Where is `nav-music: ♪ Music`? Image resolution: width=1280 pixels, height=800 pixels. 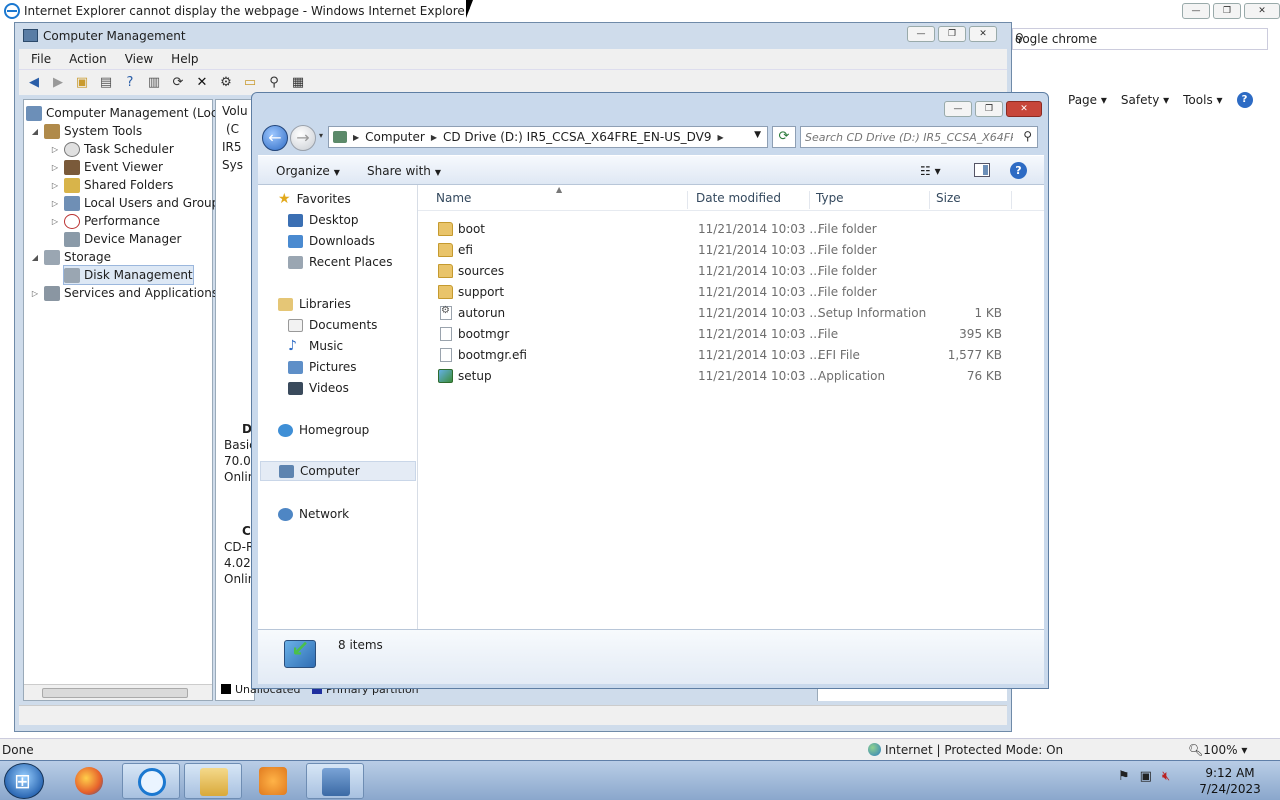 nav-music: ♪ Music is located at coordinates (315, 346).